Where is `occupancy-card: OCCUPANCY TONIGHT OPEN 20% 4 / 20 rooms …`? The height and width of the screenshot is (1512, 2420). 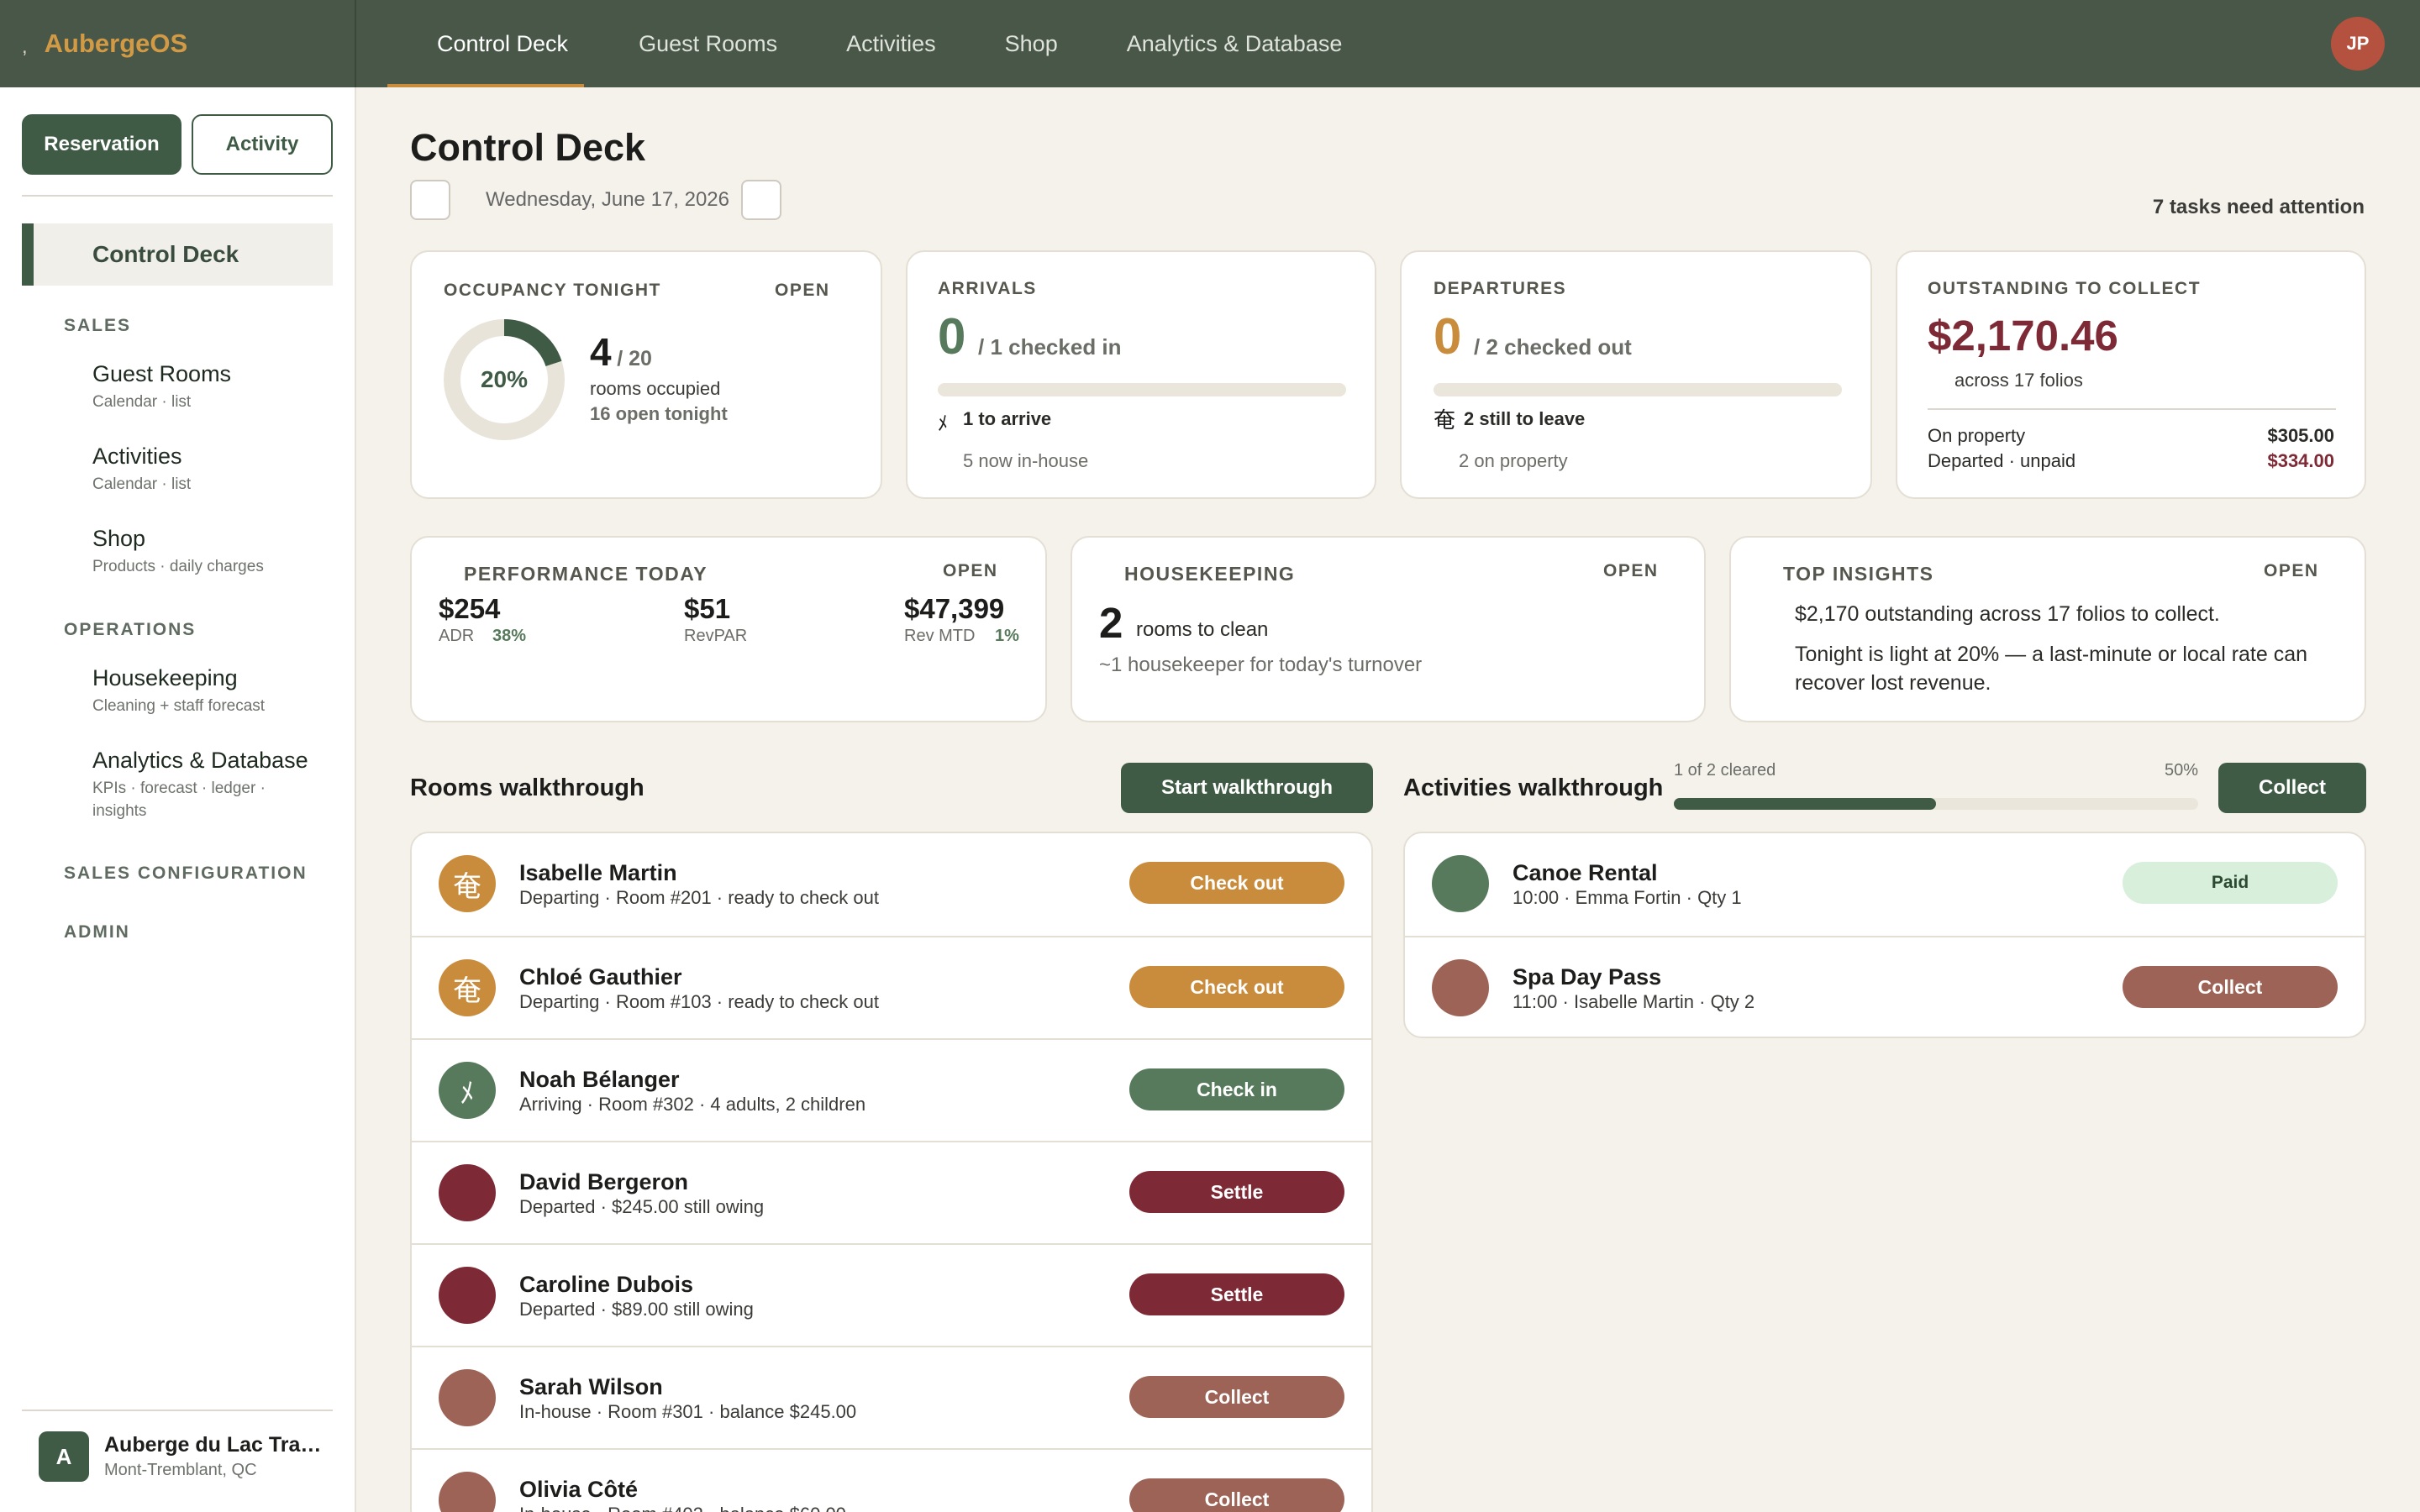
occupancy-card: OCCUPANCY TONIGHT OPEN 20% 4 / 20 rooms … is located at coordinates (646, 374).